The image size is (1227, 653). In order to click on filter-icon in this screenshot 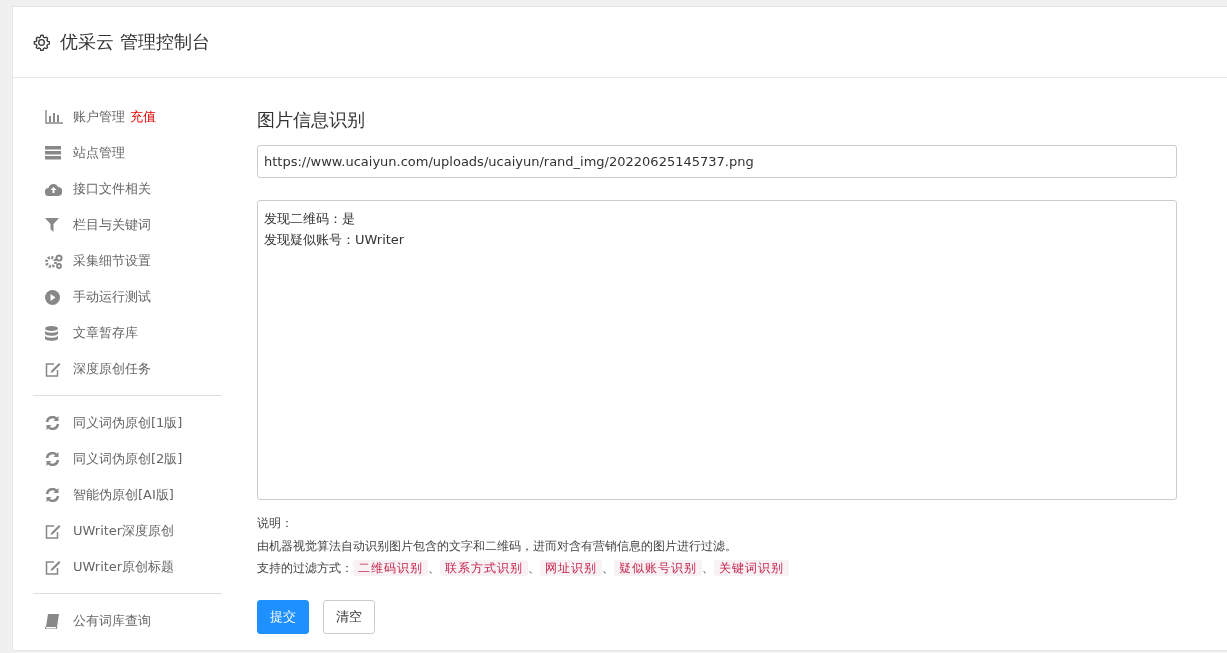, I will do `click(52, 225)`.